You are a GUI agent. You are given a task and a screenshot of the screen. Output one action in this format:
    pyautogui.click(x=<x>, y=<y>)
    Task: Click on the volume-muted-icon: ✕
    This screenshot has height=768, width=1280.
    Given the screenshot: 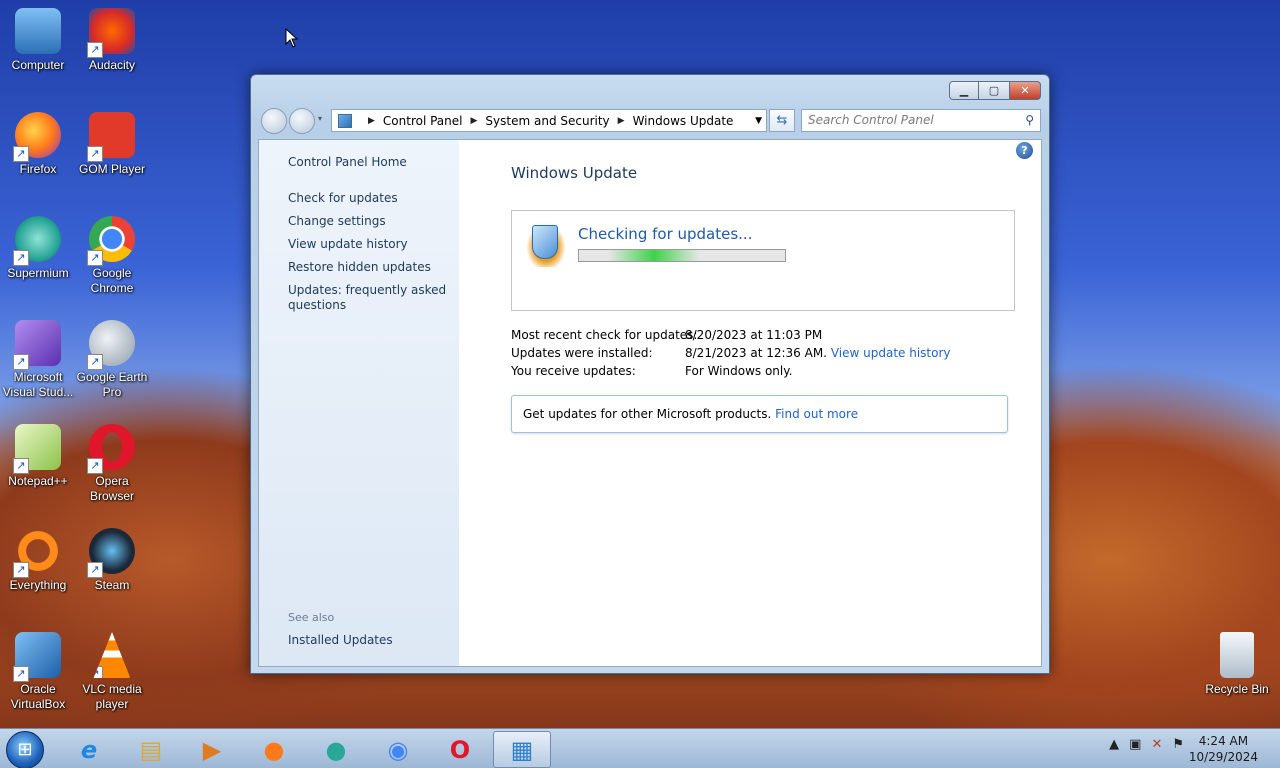 What is the action you would take?
    pyautogui.click(x=1156, y=744)
    